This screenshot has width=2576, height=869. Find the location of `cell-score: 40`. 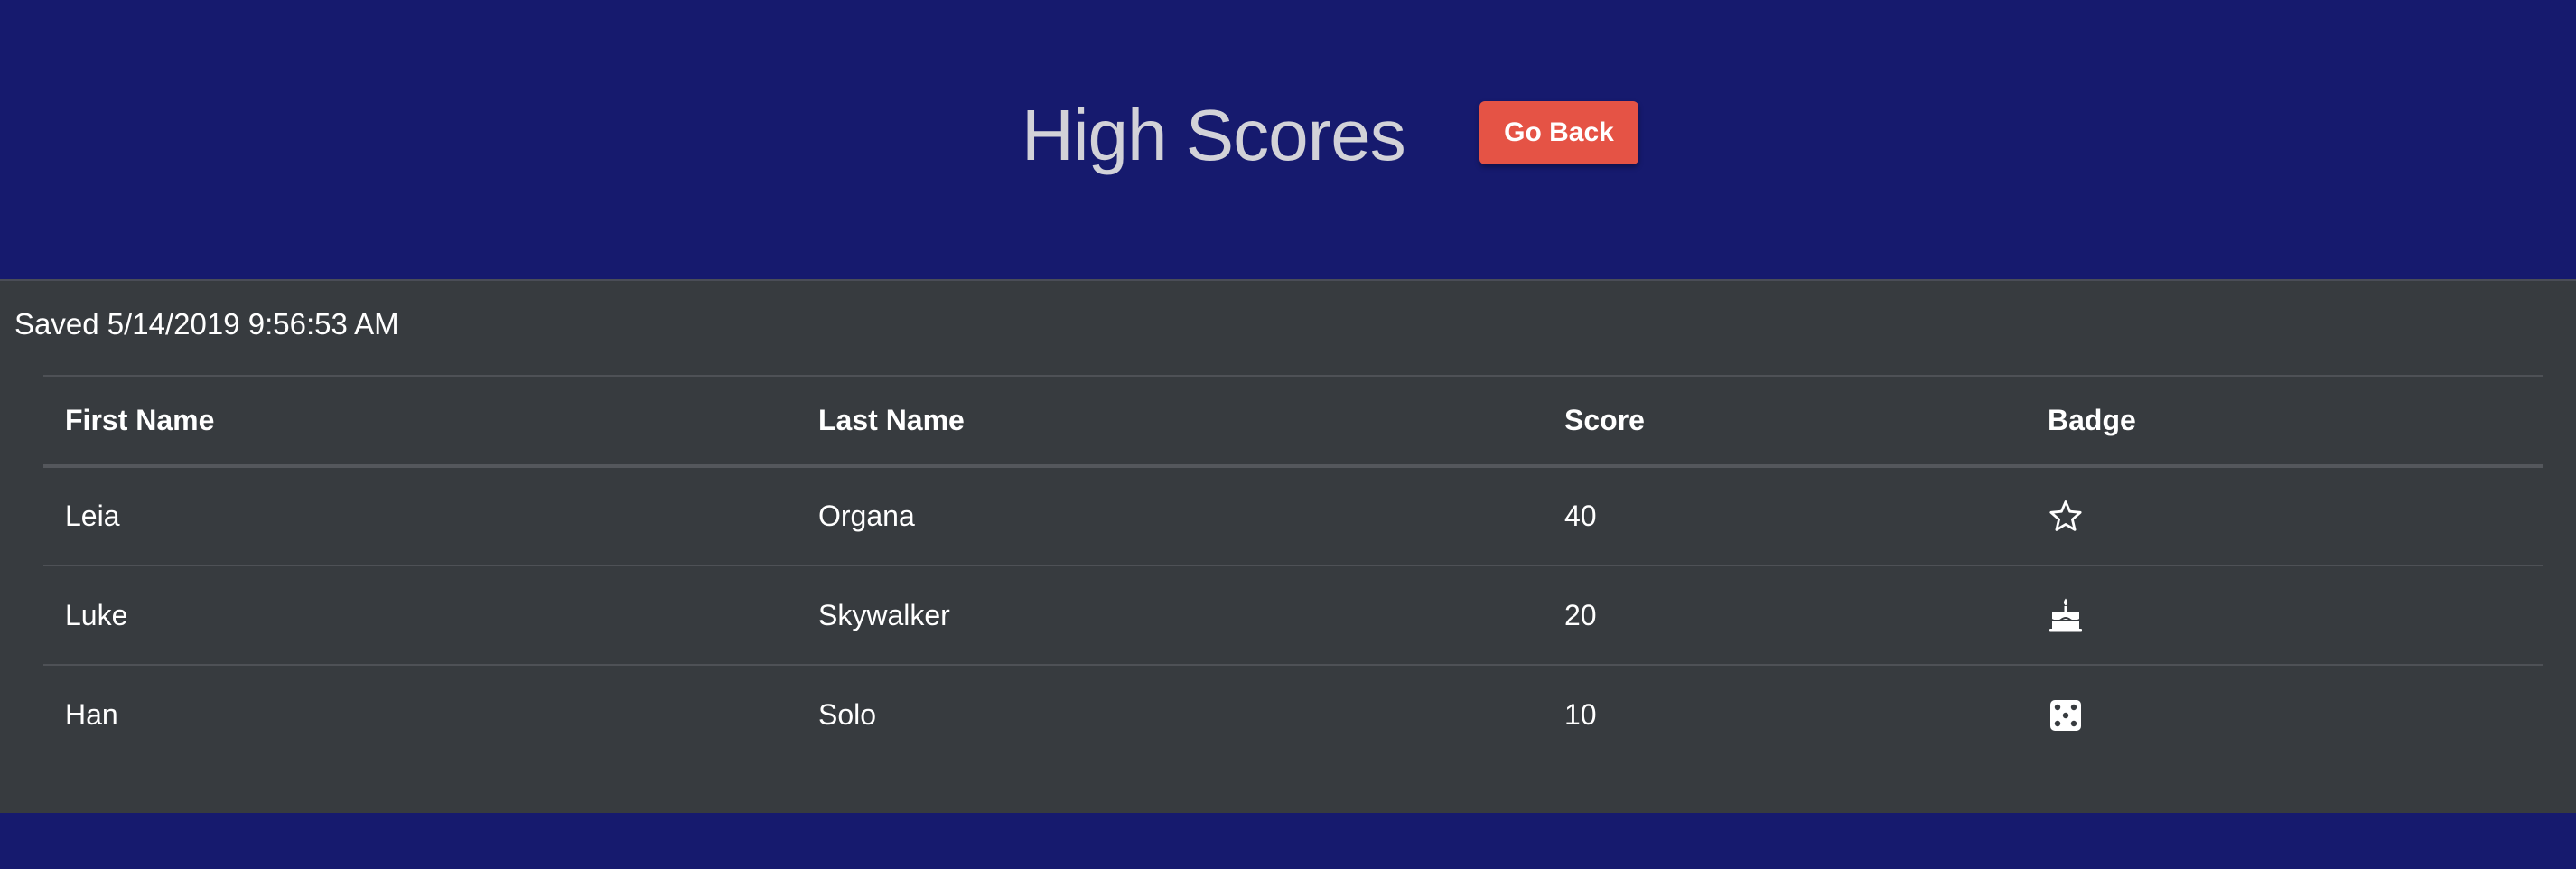

cell-score: 40 is located at coordinates (1580, 516).